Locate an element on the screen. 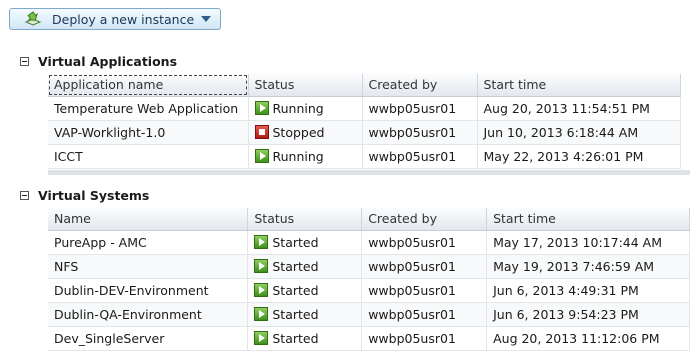 This screenshot has height=355, width=690. virtual-applications-header: Virtual Applications is located at coordinates (98, 61).